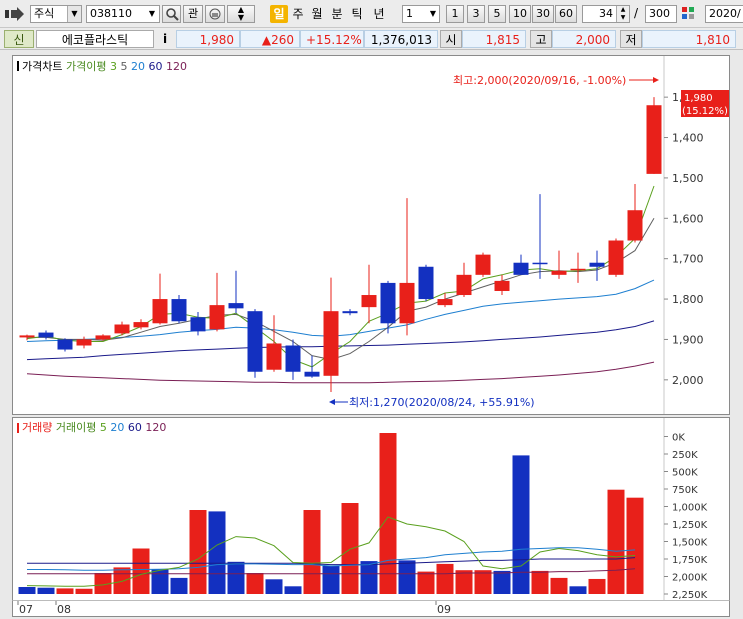  Describe the element at coordinates (724, 14) in the screenshot. I see `date-field: 2020/` at that location.